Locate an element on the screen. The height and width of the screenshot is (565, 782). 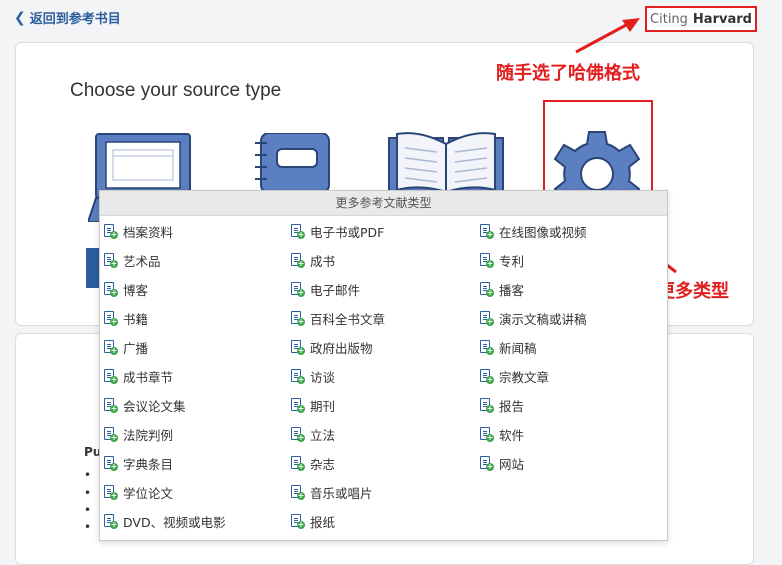
source-type-label: 立法 is located at coordinates (323, 435).